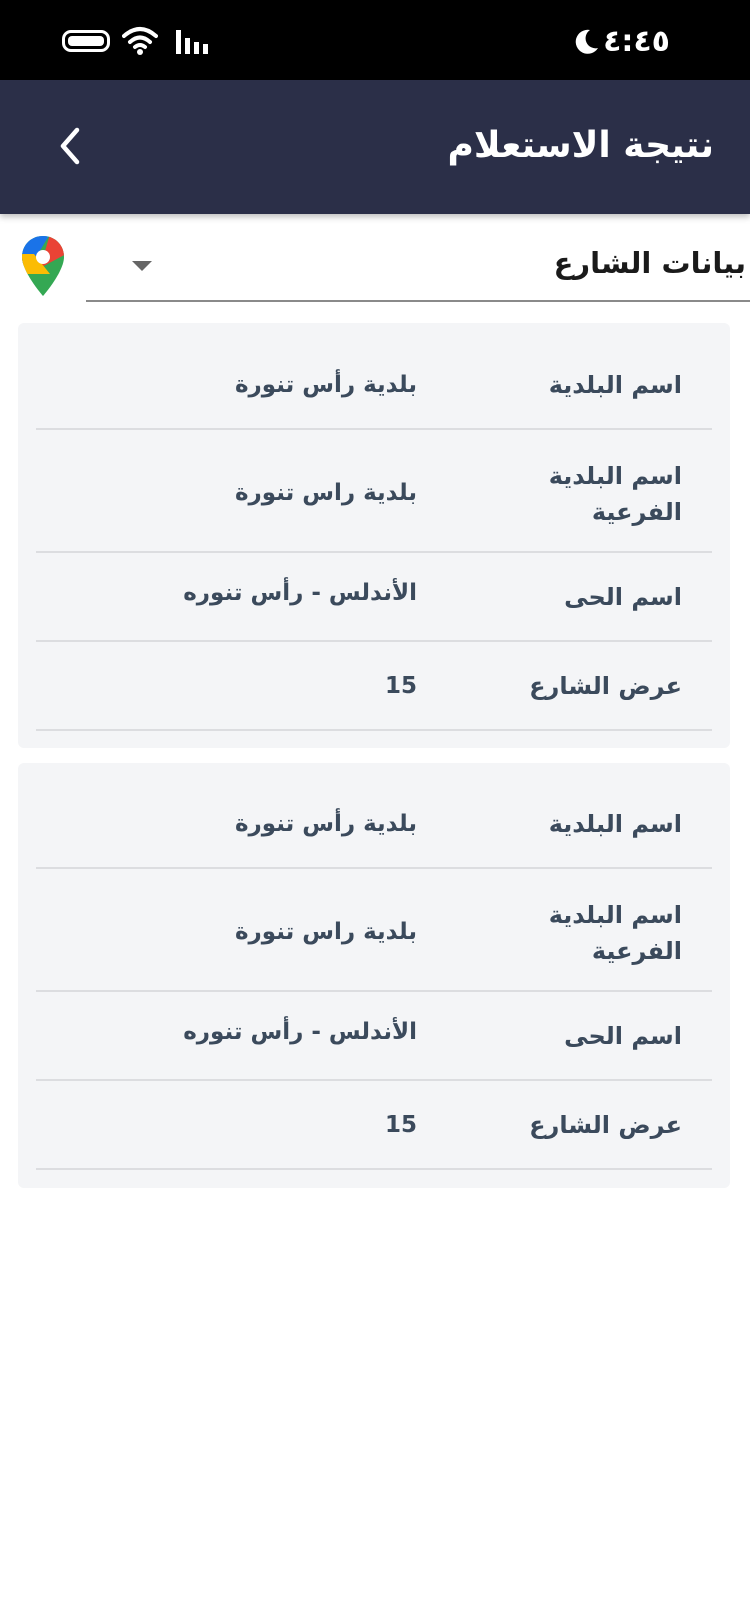 This screenshot has width=750, height=1621. I want to click on moon-icon, so click(586, 41).